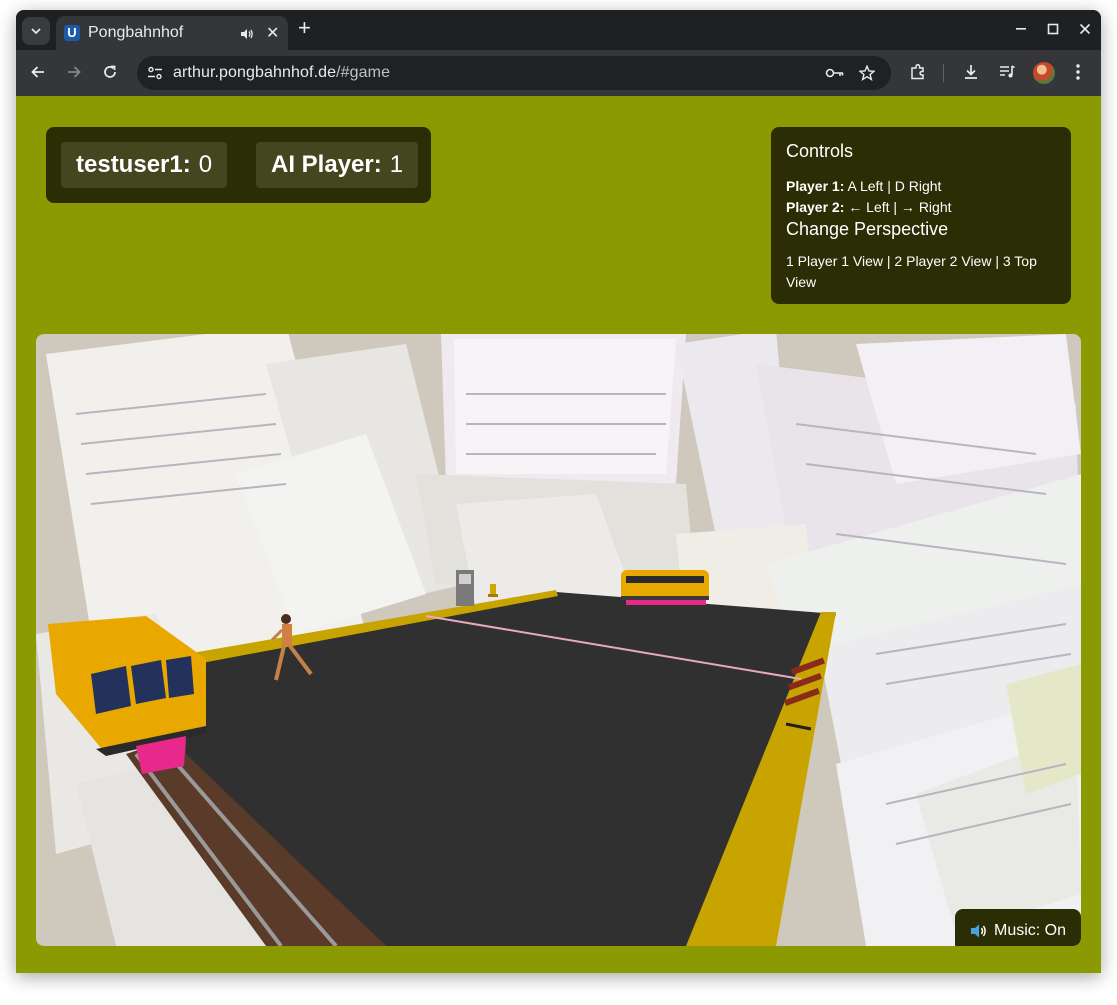  I want to click on player1-score-chip: testuser1: 0, so click(144, 165).